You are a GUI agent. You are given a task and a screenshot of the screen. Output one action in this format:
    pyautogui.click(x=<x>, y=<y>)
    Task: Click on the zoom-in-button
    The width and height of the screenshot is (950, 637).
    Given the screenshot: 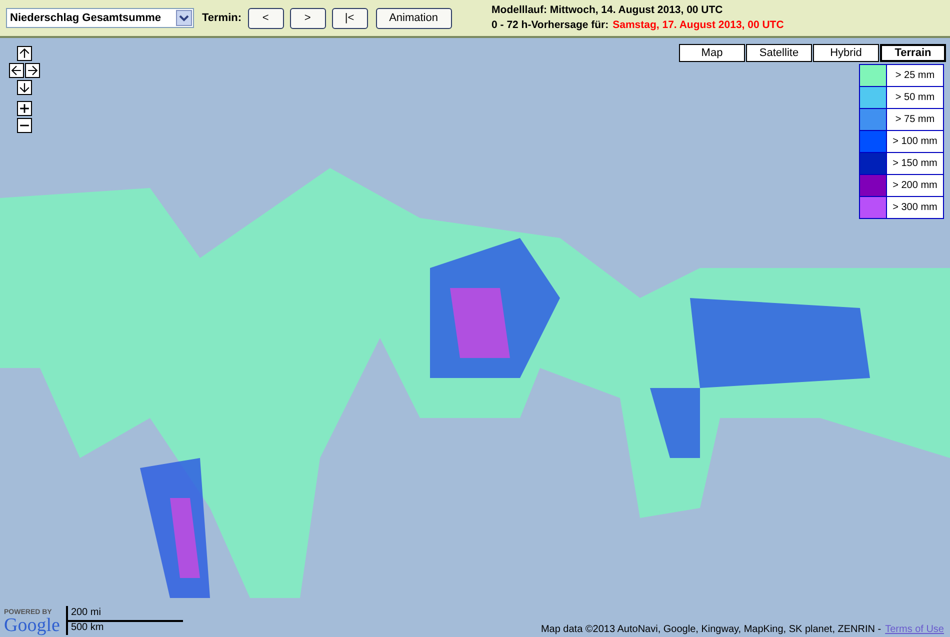 What is the action you would take?
    pyautogui.click(x=24, y=108)
    